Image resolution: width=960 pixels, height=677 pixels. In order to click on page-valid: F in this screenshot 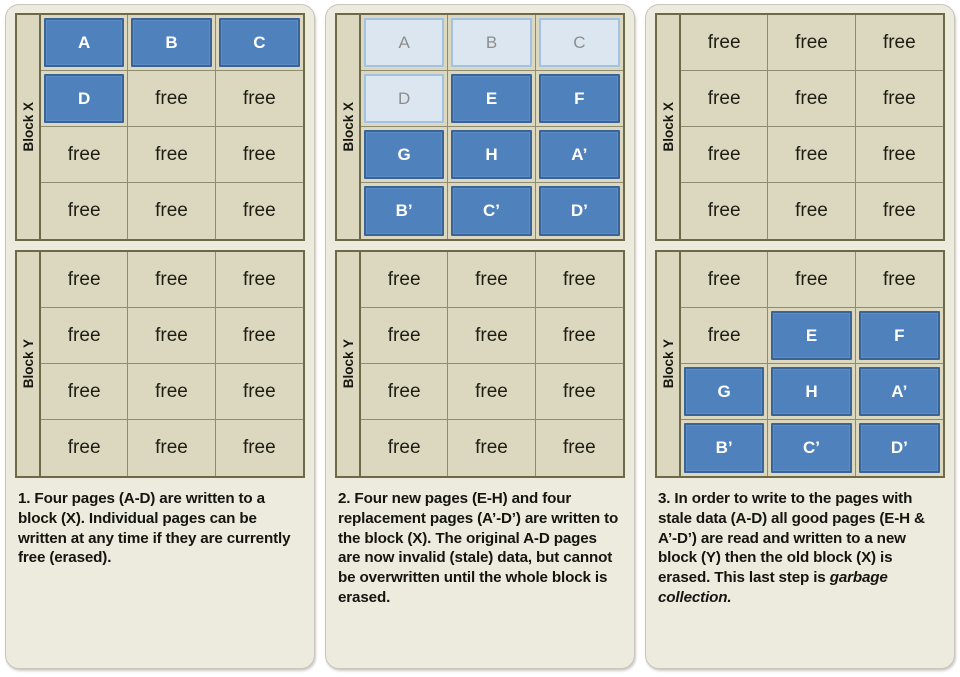, I will do `click(579, 98)`.